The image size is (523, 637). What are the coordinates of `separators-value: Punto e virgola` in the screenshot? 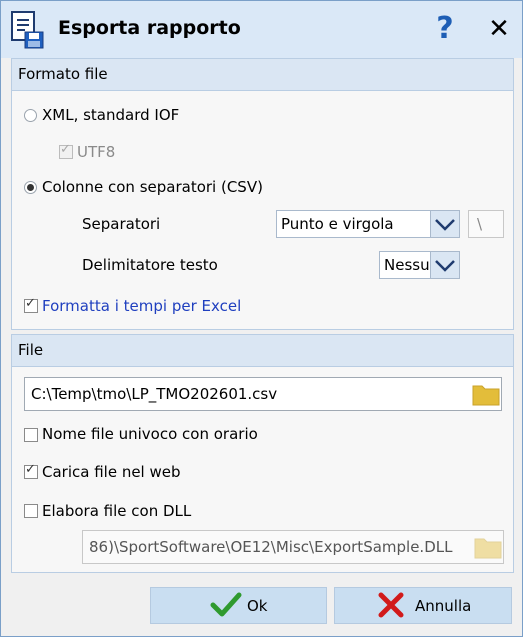 It's located at (337, 224).